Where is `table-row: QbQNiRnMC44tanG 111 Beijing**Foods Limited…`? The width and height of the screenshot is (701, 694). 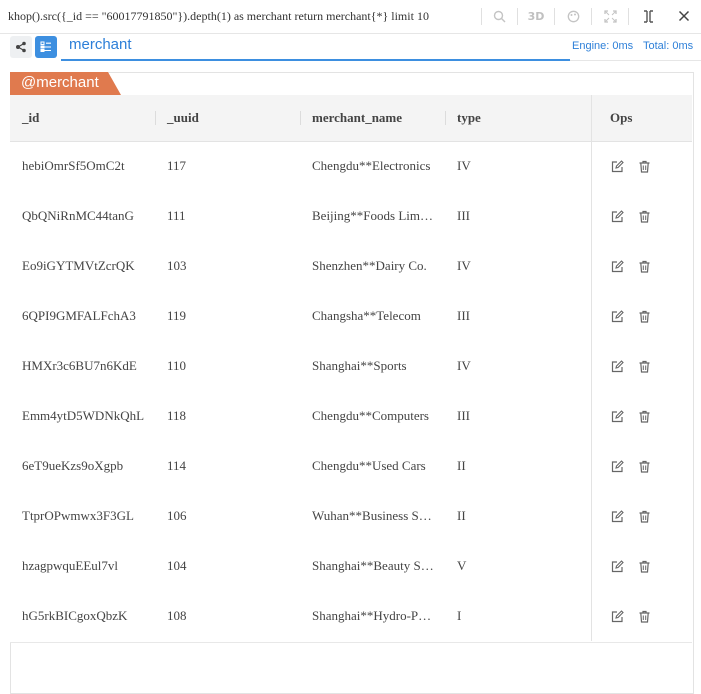
table-row: QbQNiRnMC44tanG 111 Beijing**Foods Limited… is located at coordinates (351, 217).